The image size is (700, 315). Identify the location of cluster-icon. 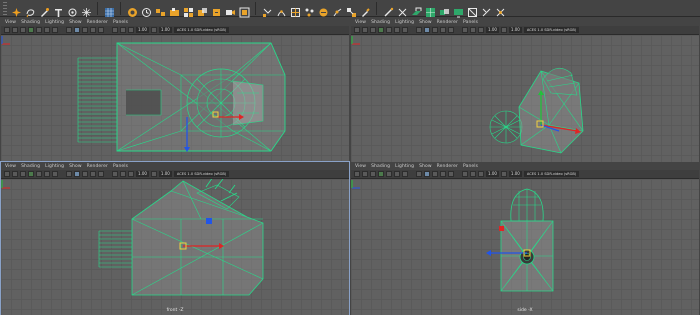
(309, 9).